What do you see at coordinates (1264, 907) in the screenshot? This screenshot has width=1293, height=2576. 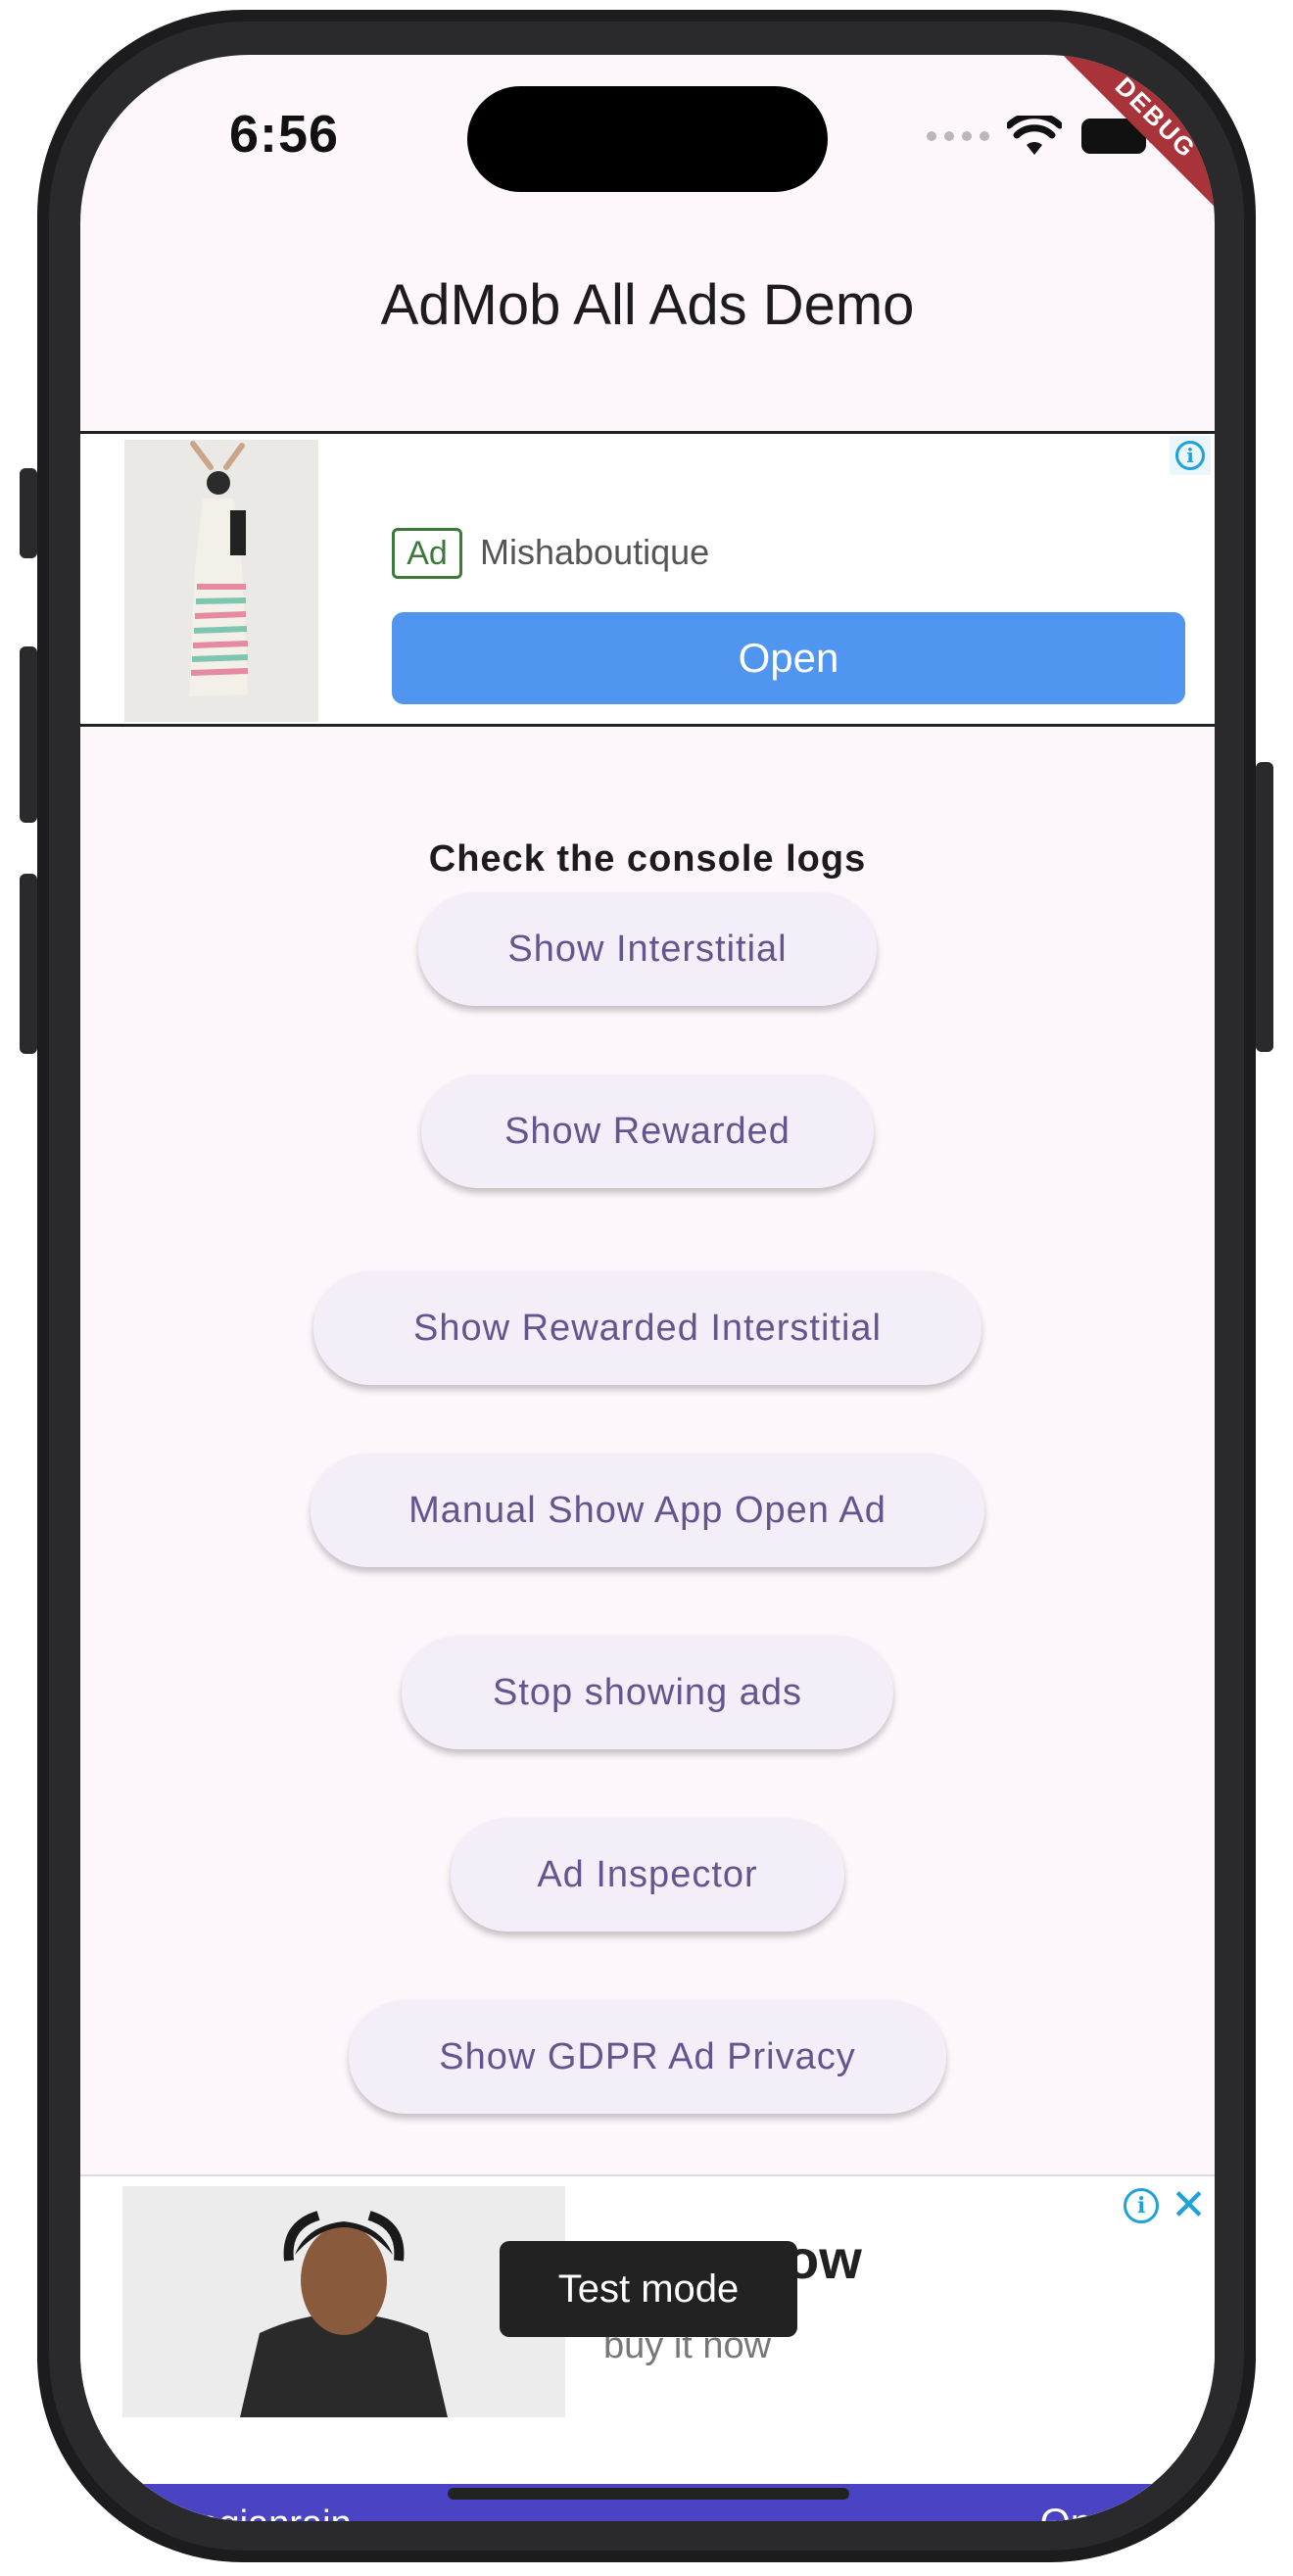 I see `power-button` at bounding box center [1264, 907].